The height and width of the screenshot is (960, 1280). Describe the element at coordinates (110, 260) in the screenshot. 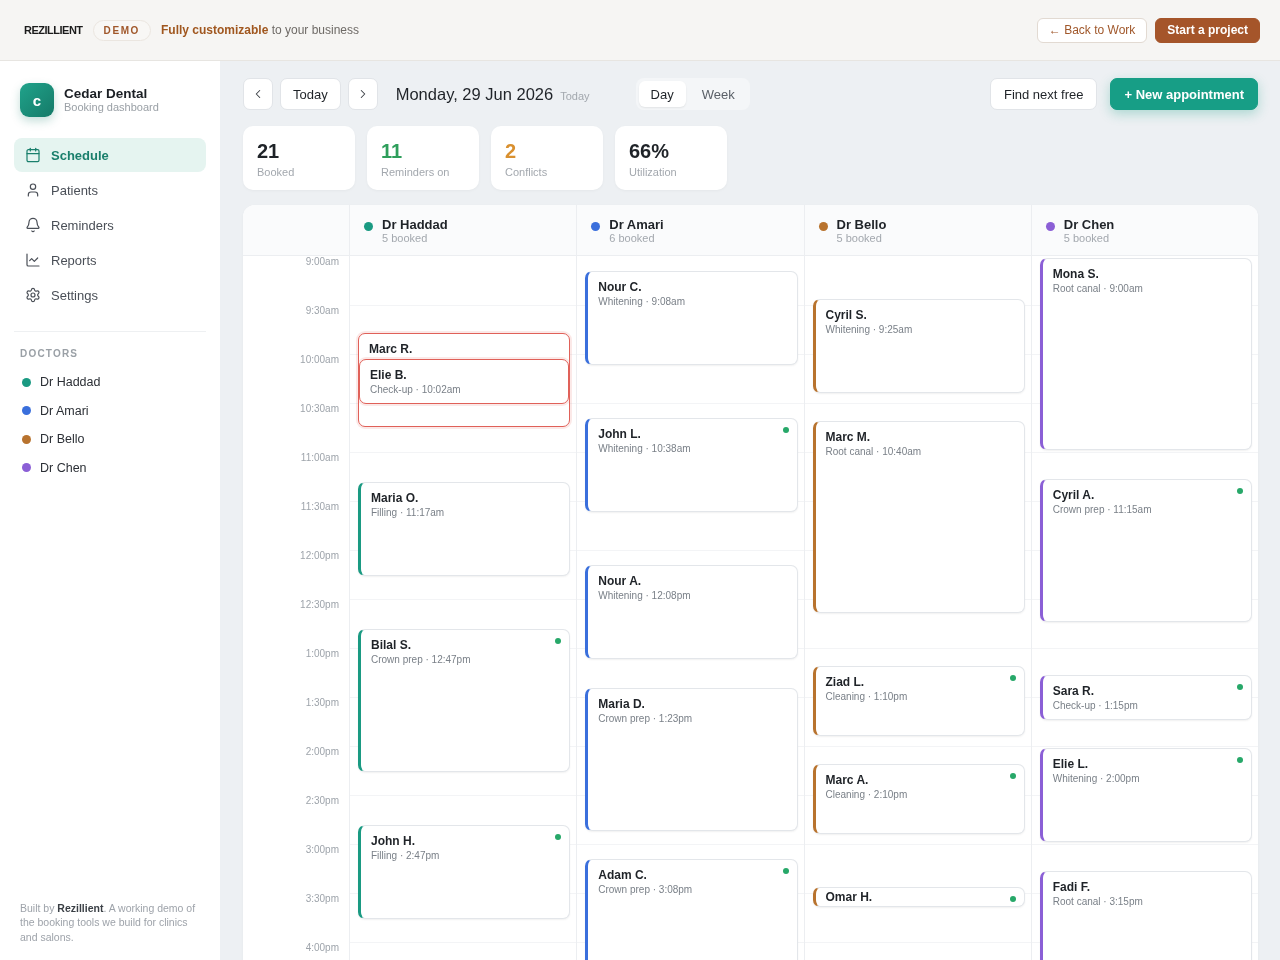

I see `nav-item: Reports` at that location.